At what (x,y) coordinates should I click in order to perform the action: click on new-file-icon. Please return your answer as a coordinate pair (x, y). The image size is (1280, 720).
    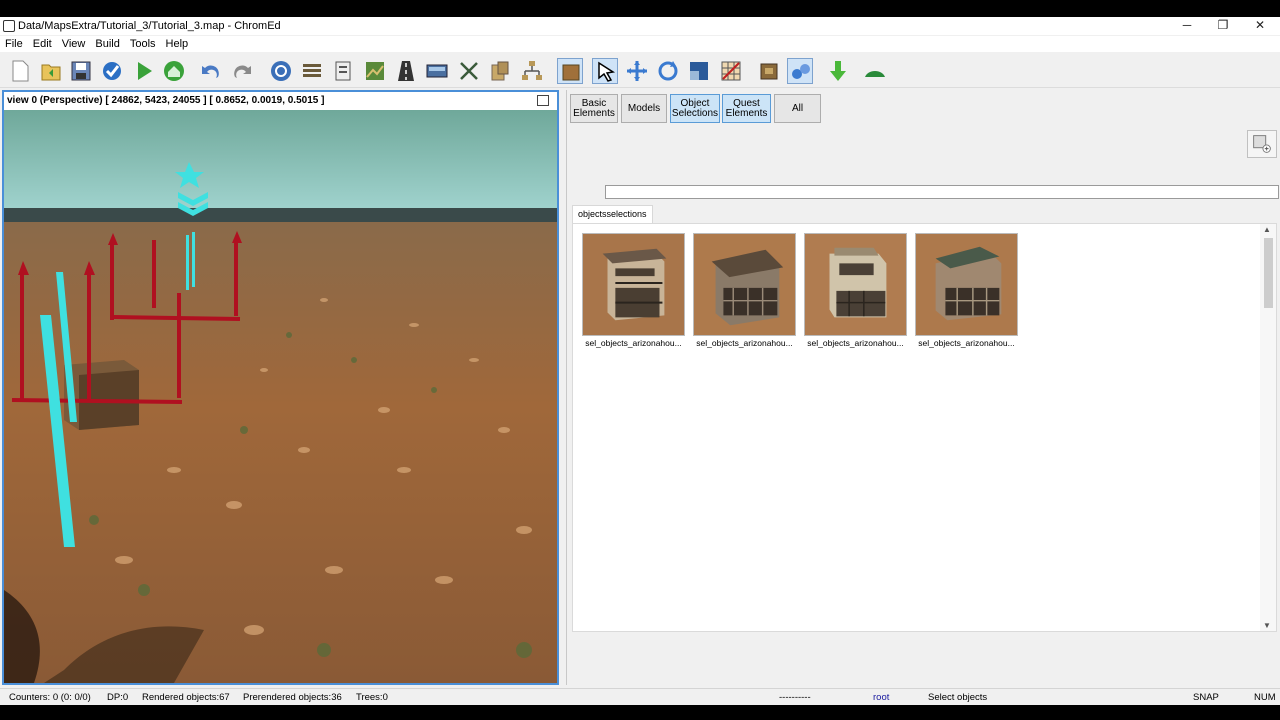
    Looking at the image, I should click on (20, 71).